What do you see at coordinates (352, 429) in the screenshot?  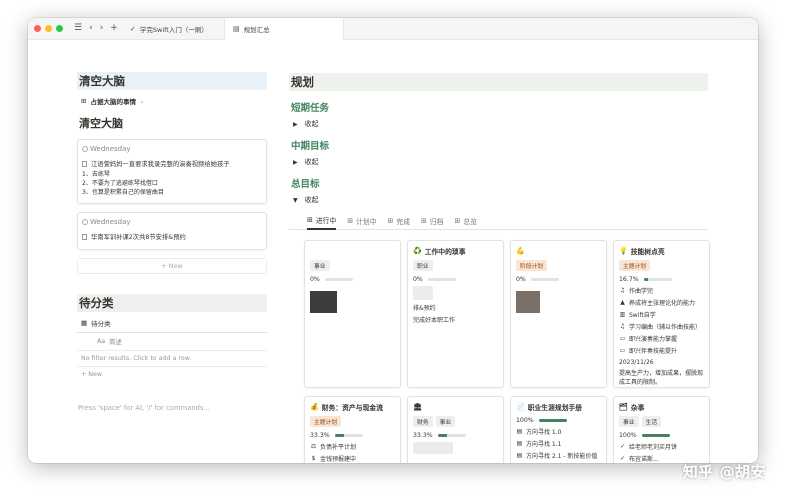 I see `gallery-card: 💰 财务：资产与现金流 主题计划 33.3% ⚖ 负债补平计划 $ 金钱预报建中` at bounding box center [352, 429].